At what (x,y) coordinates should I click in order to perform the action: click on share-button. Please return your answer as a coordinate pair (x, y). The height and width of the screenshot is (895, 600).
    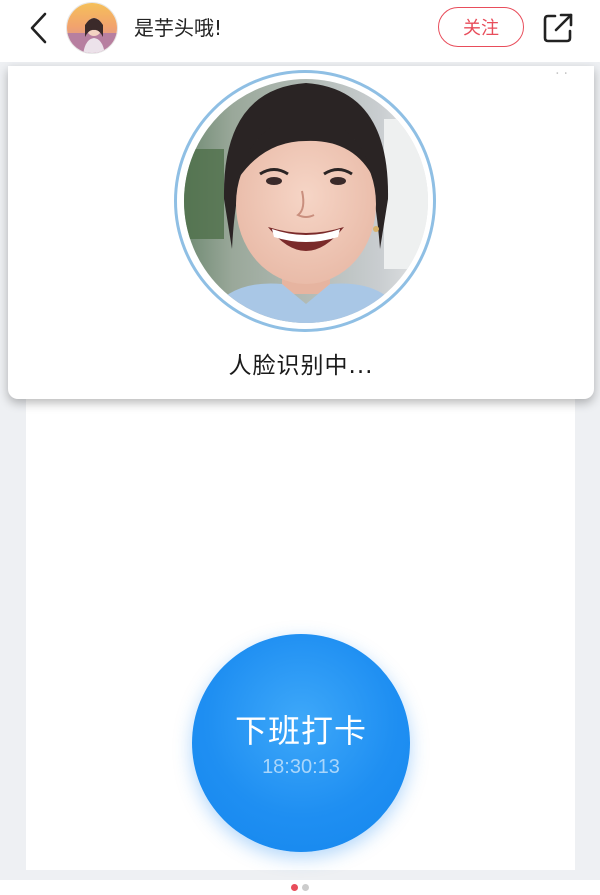
    Looking at the image, I should click on (558, 28).